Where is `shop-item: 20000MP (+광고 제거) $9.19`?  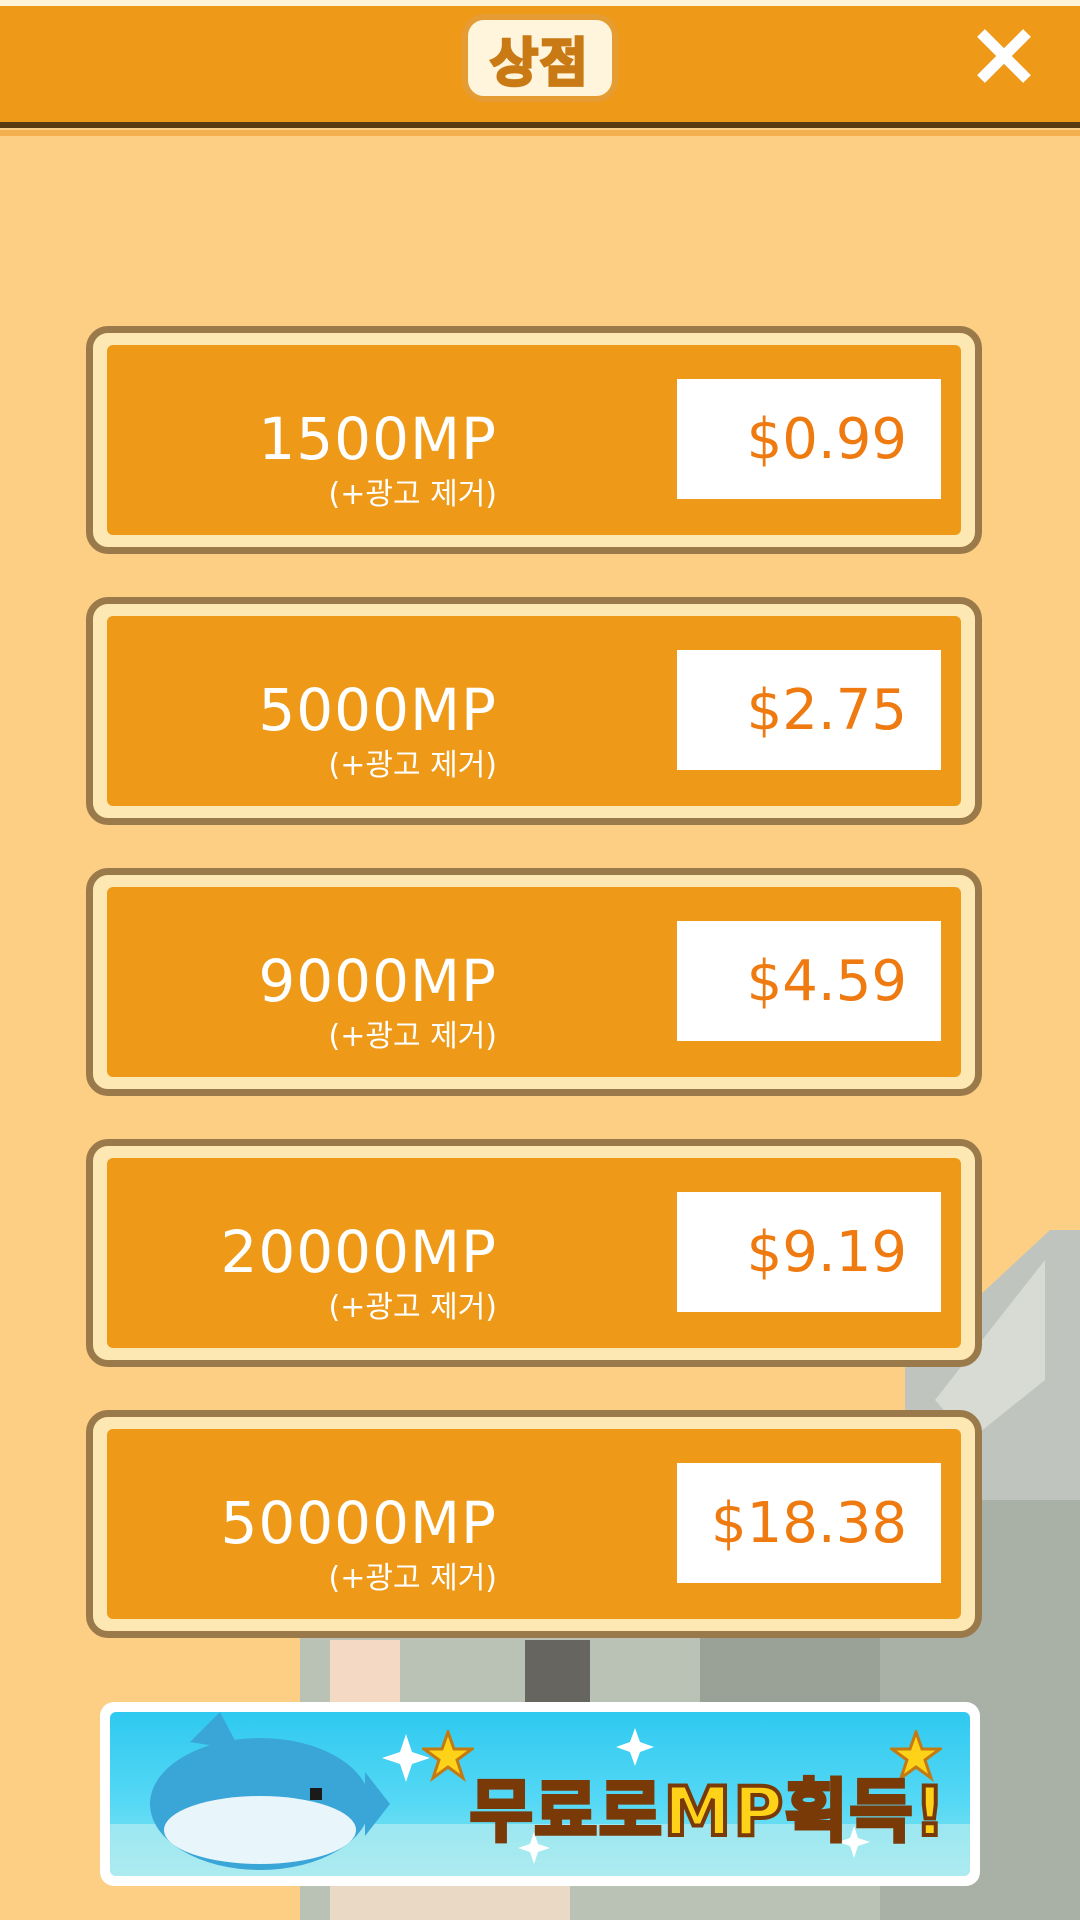
shop-item: 20000MP (+광고 제거) $9.19 is located at coordinates (534, 1253).